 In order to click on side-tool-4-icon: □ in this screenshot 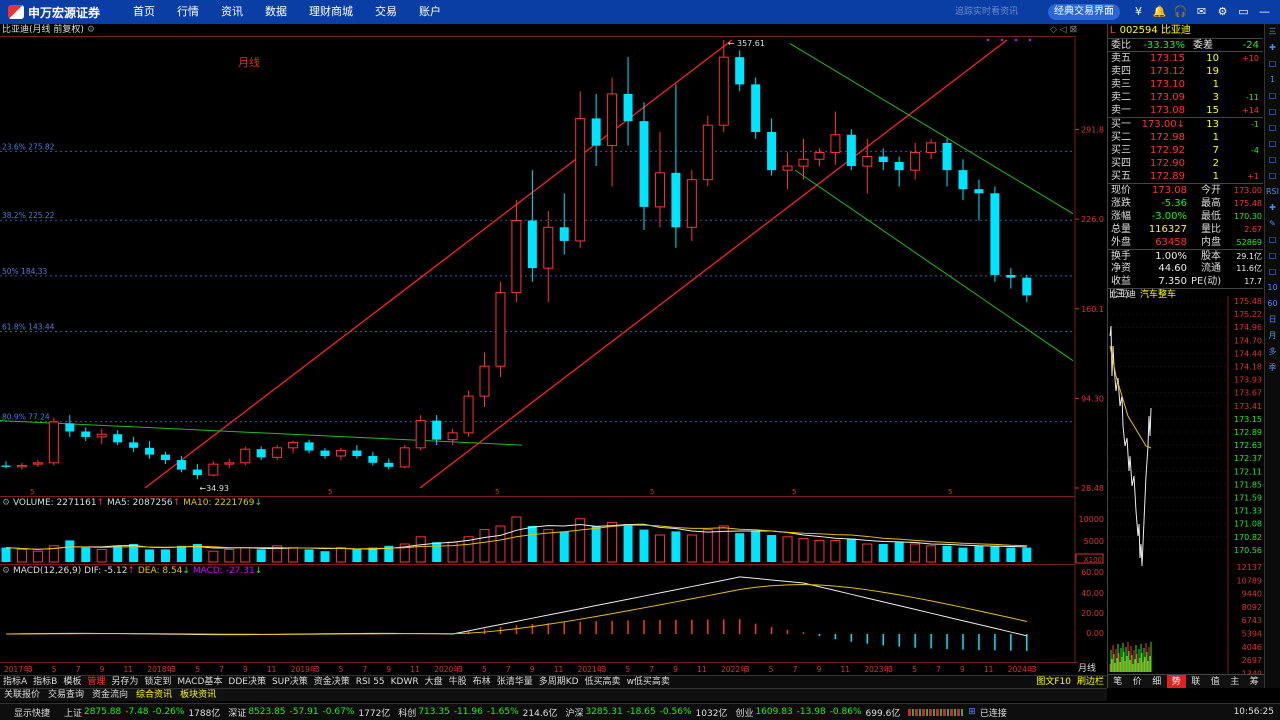, I will do `click(1272, 96)`.